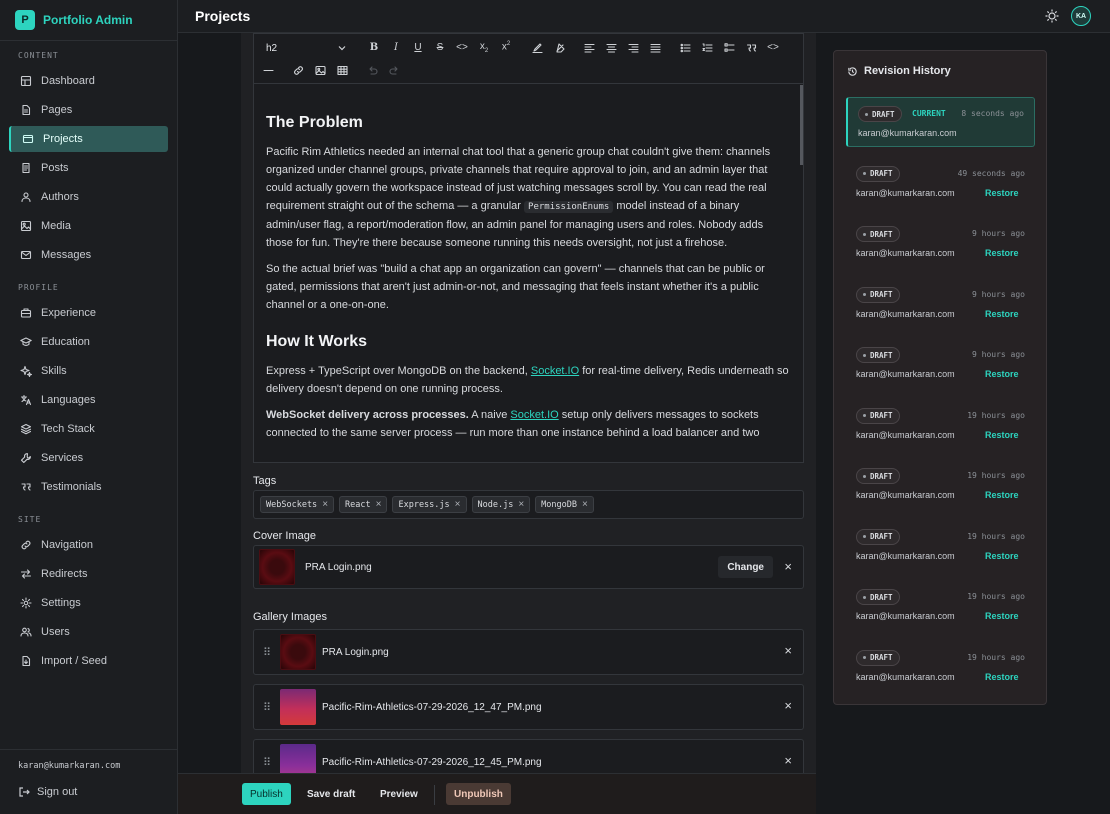 The height and width of the screenshot is (814, 1110). I want to click on sign-out-button: Sign out, so click(47, 792).